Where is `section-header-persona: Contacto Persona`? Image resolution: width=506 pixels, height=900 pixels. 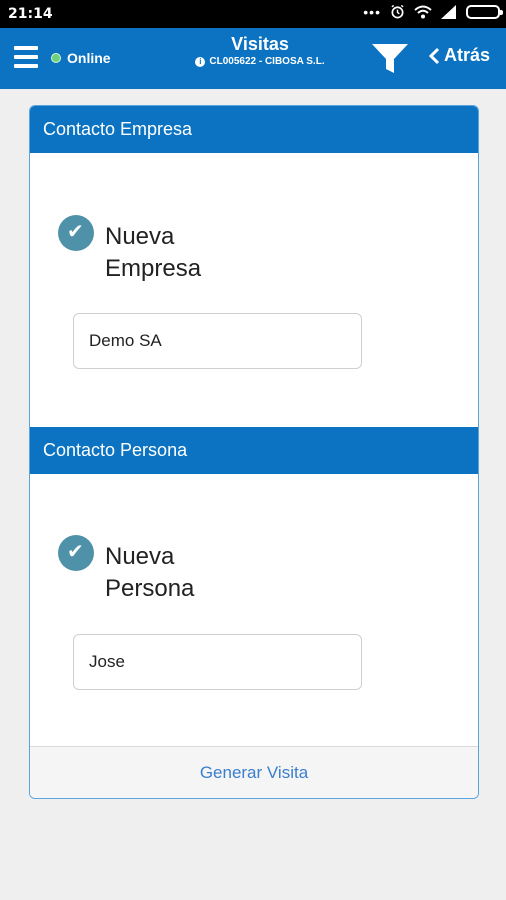
section-header-persona: Contacto Persona is located at coordinates (254, 450).